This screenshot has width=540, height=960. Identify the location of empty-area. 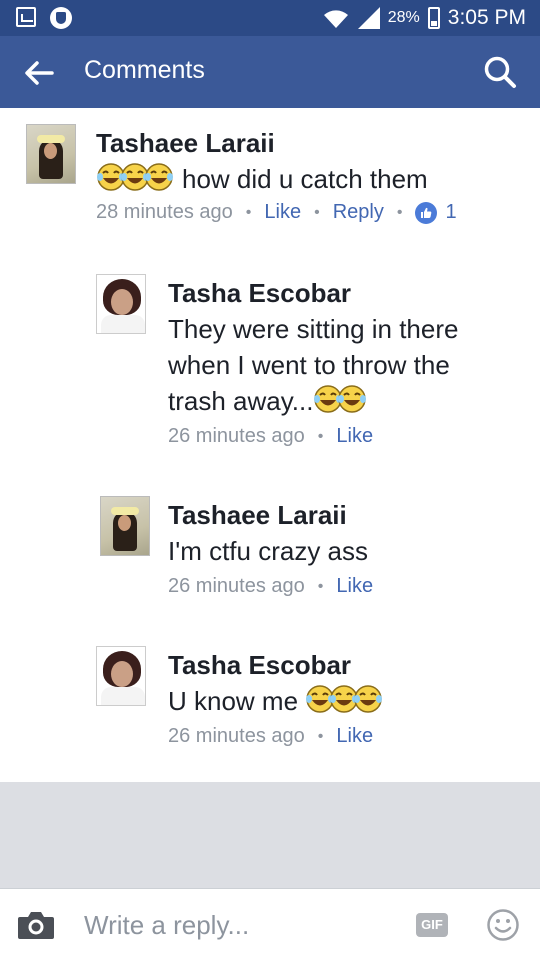
(270, 835).